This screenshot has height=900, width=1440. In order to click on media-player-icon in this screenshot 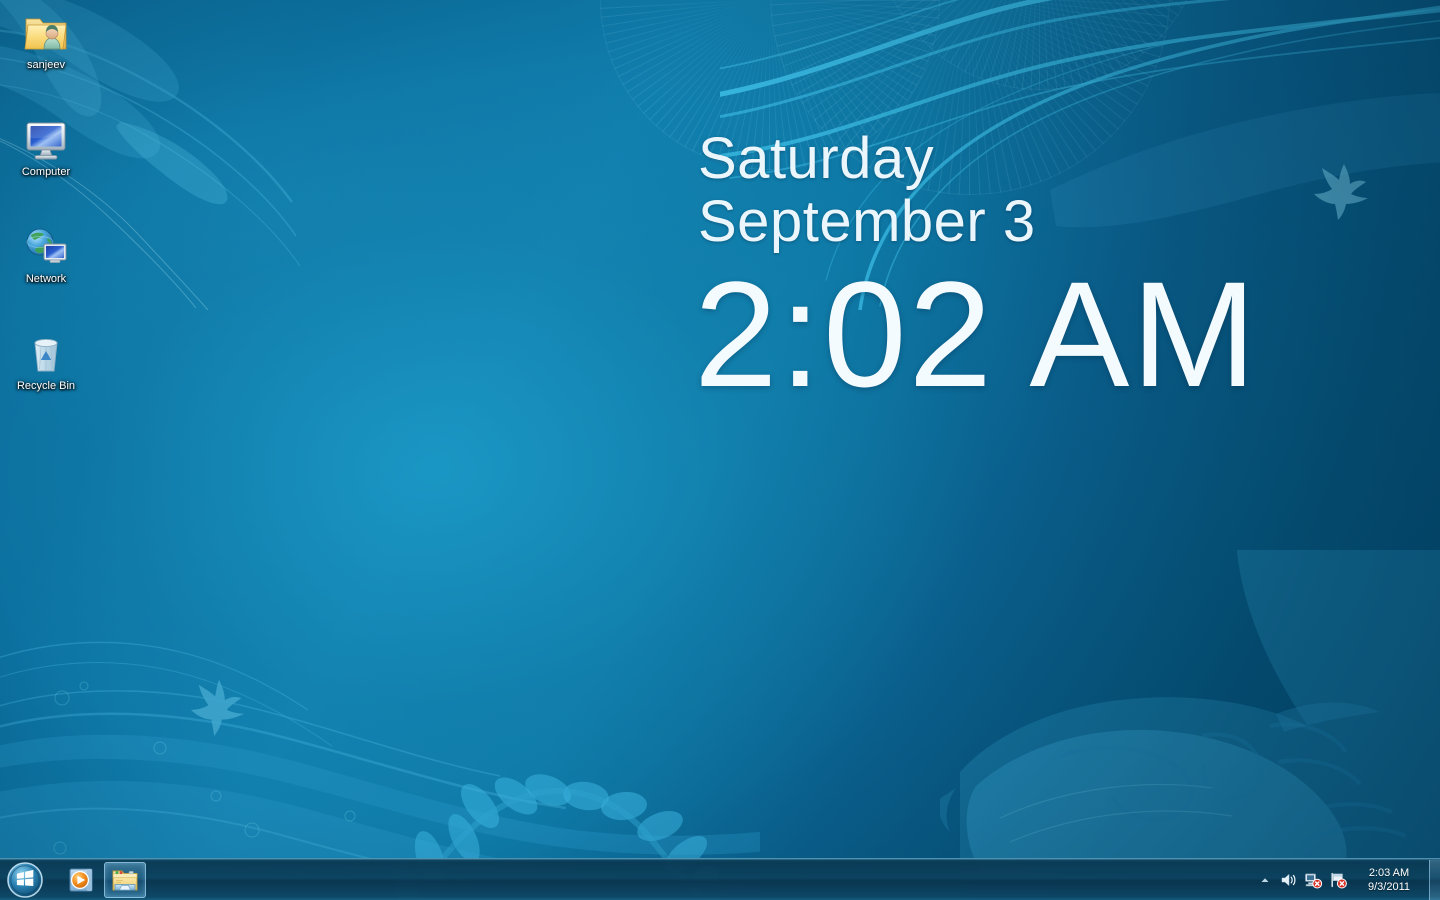, I will do `click(81, 879)`.